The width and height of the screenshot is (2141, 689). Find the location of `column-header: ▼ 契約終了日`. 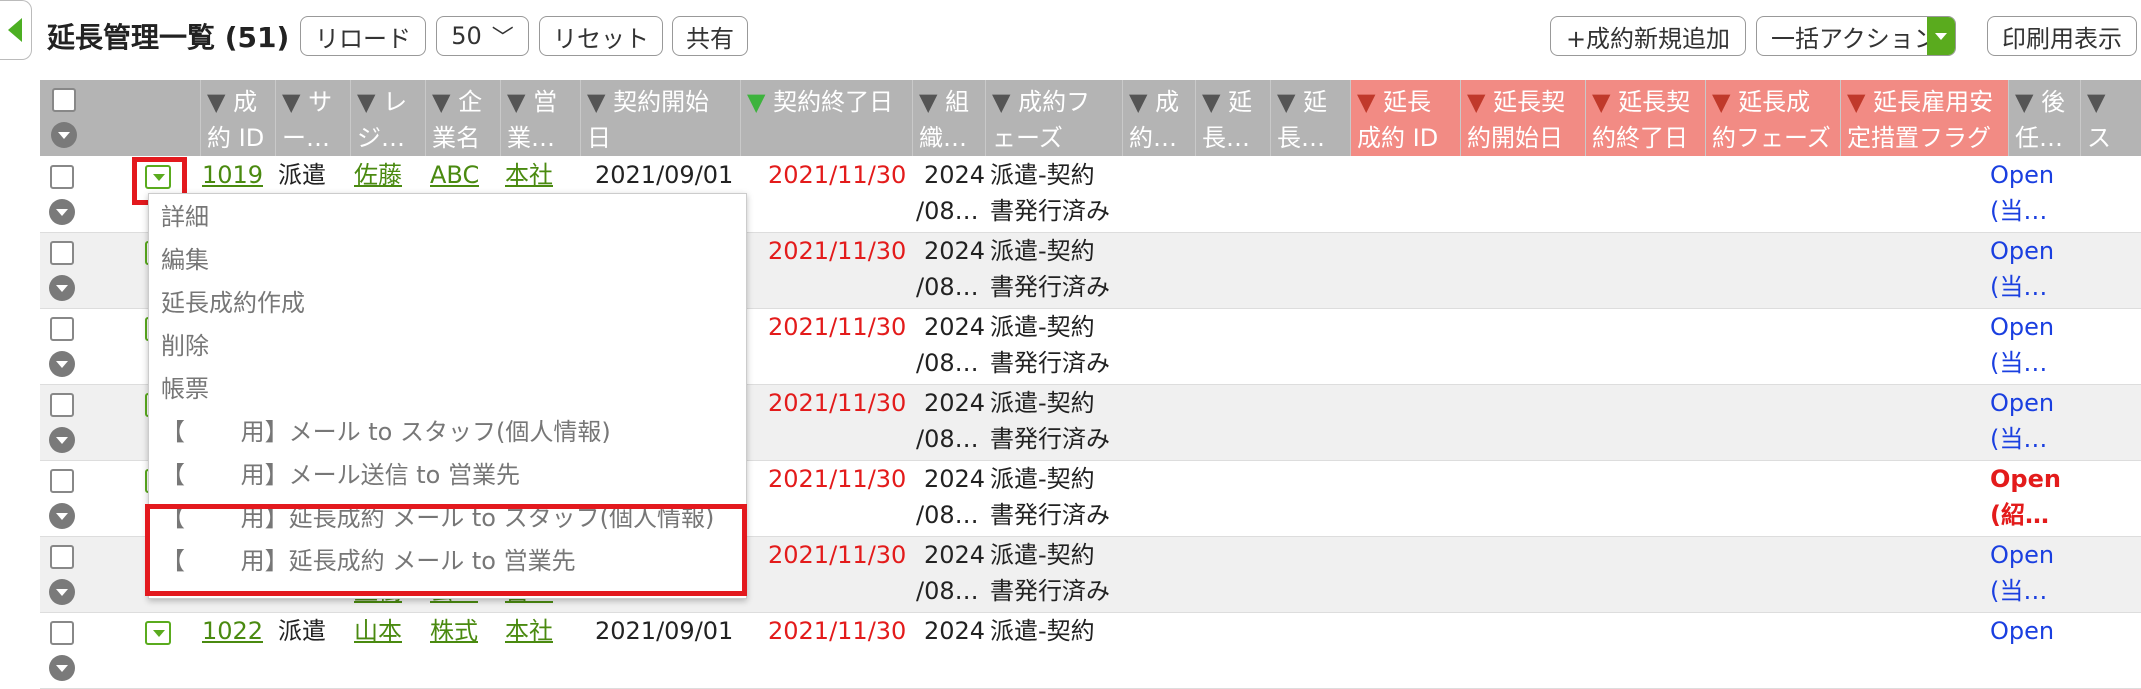

column-header: ▼ 契約終了日 is located at coordinates (826, 118).